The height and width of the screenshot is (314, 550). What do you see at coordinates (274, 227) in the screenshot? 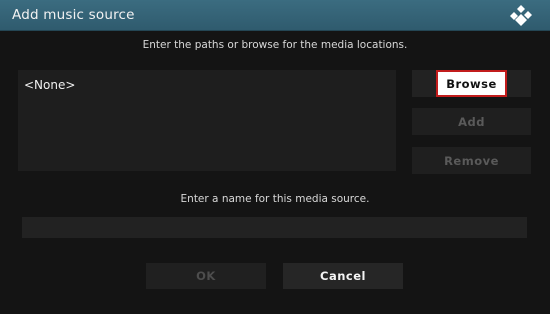
I see `source-name-input` at bounding box center [274, 227].